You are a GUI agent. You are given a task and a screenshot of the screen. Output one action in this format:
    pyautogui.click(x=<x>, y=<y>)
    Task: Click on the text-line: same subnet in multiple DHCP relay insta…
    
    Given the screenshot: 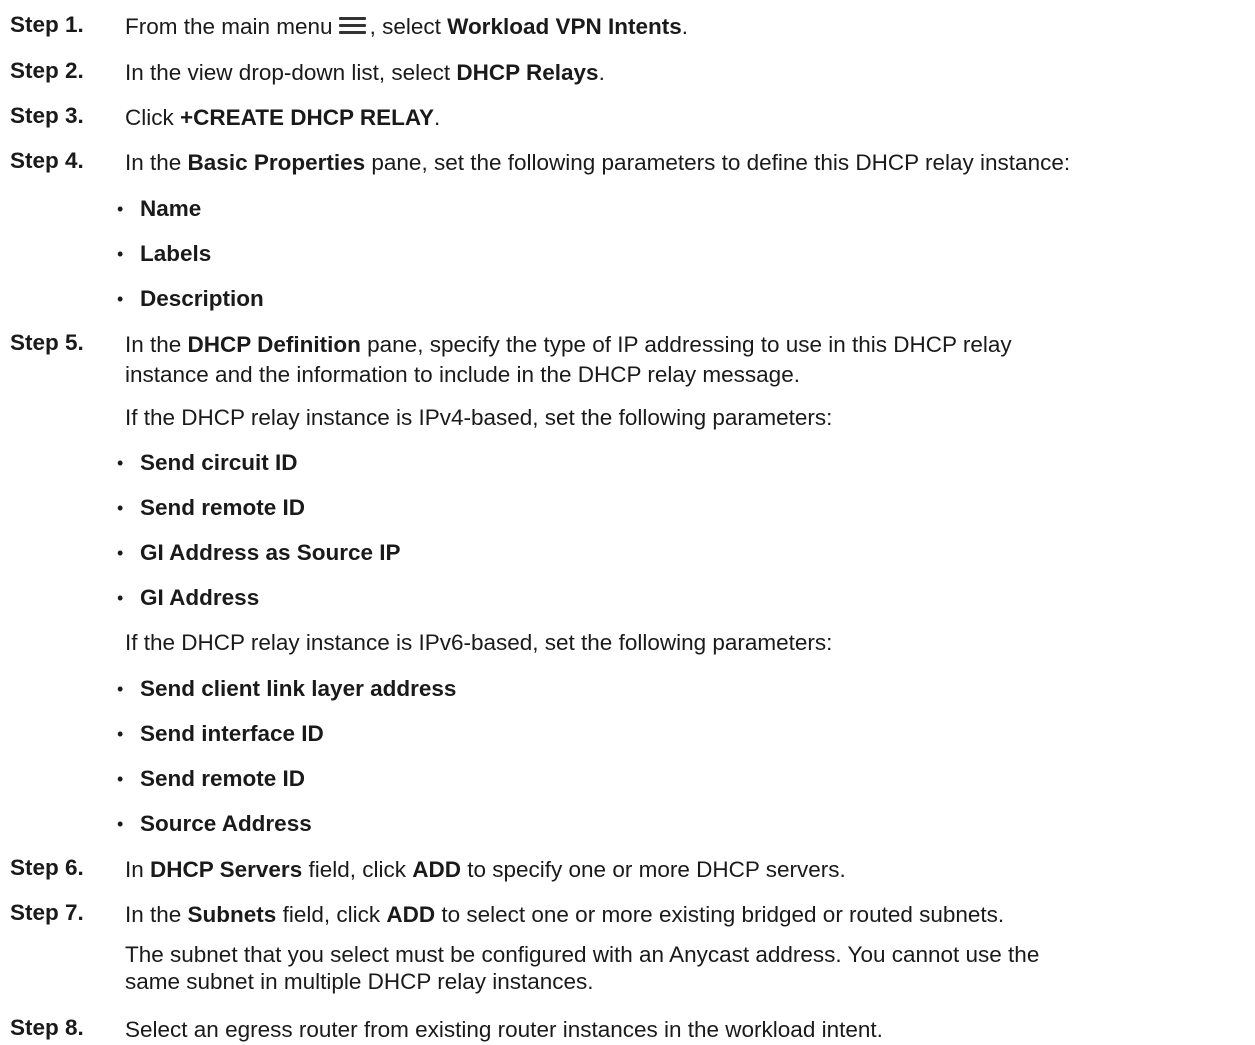 What is the action you would take?
    pyautogui.click(x=359, y=981)
    